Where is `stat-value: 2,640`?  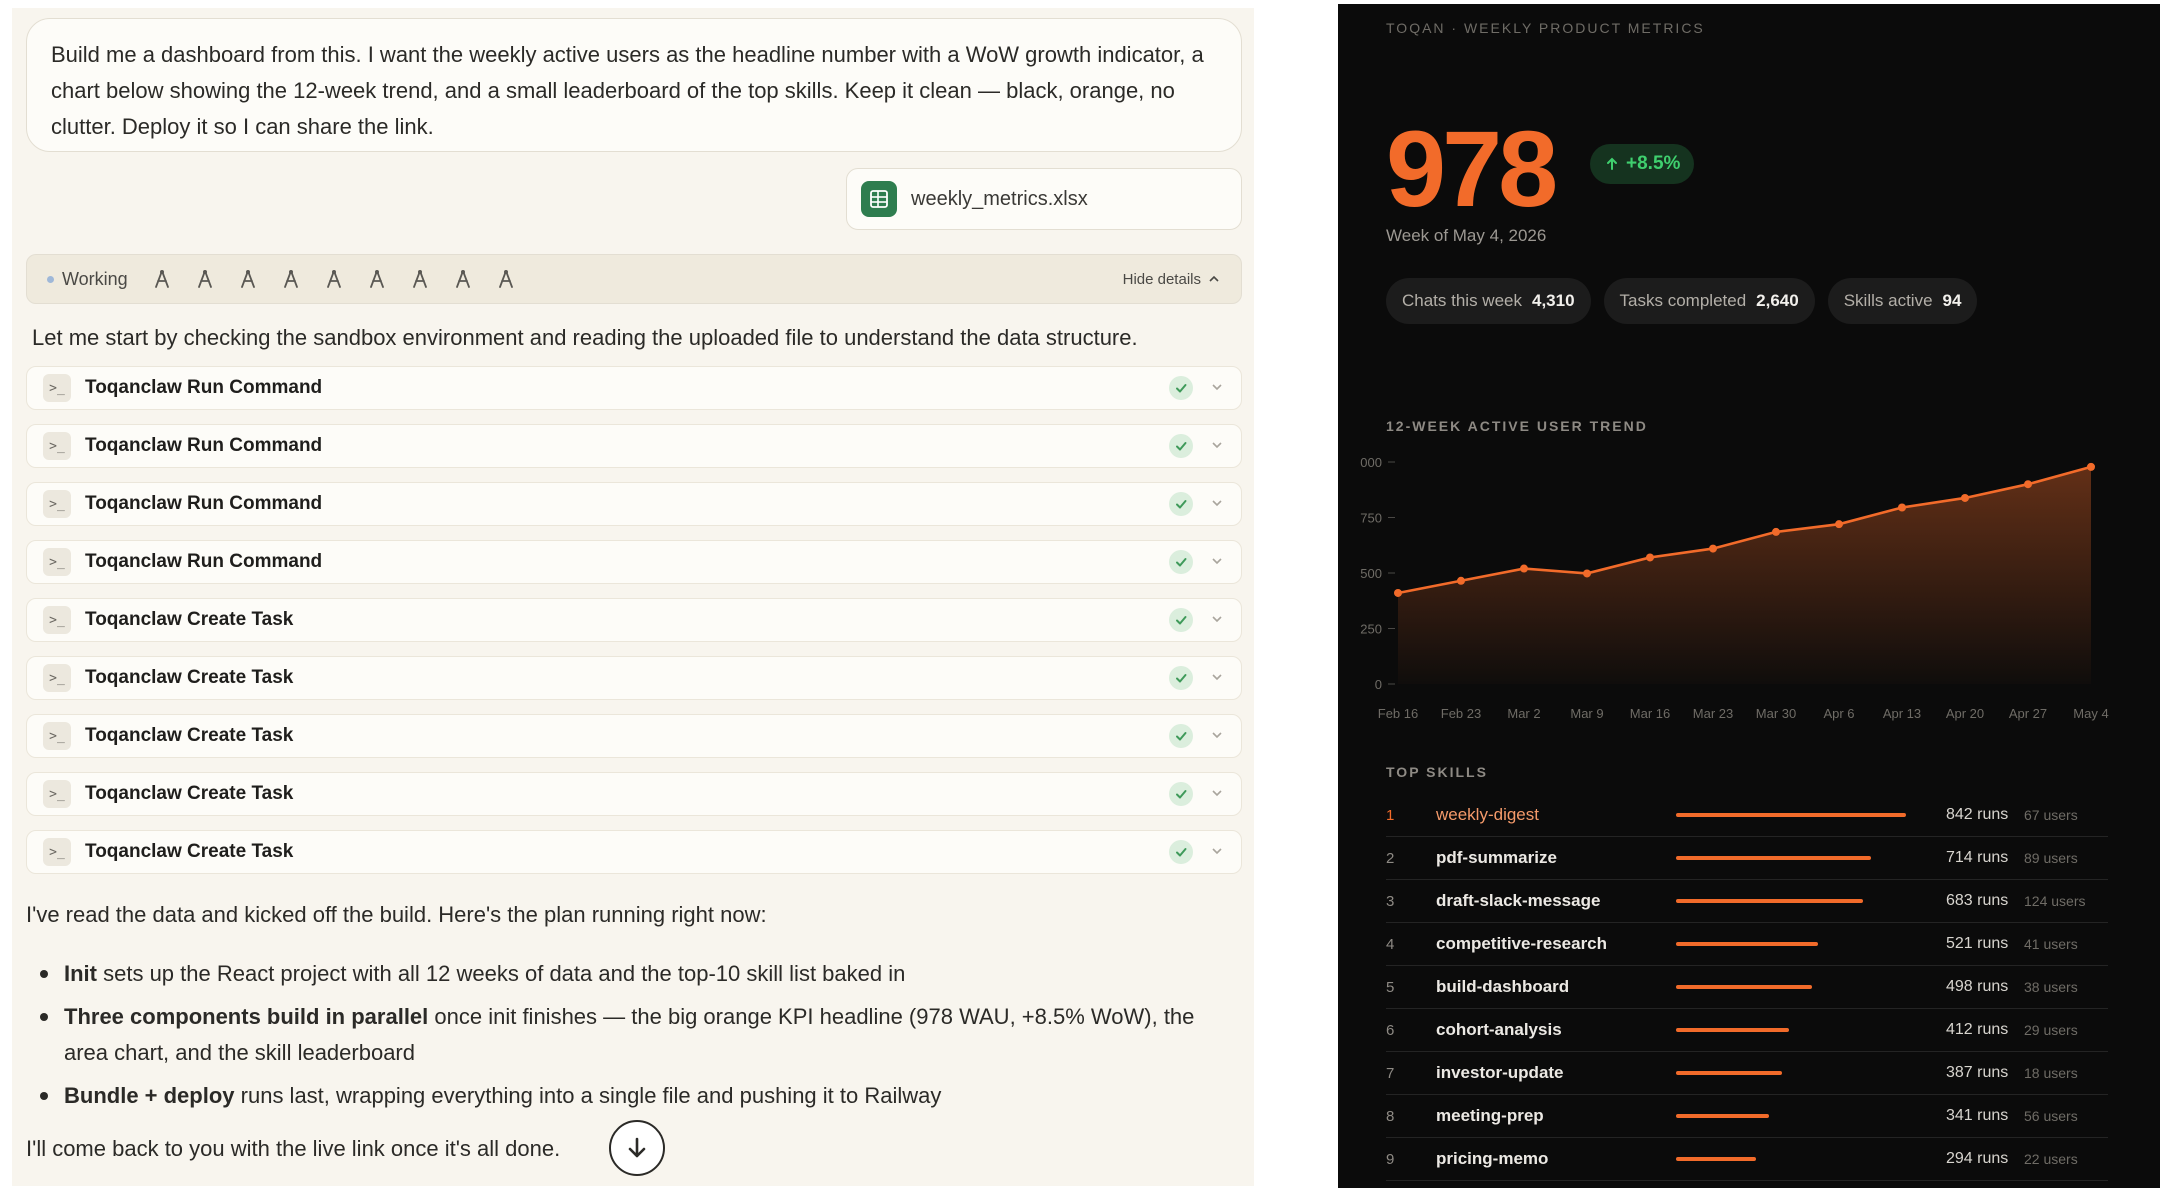
stat-value: 2,640 is located at coordinates (1777, 300).